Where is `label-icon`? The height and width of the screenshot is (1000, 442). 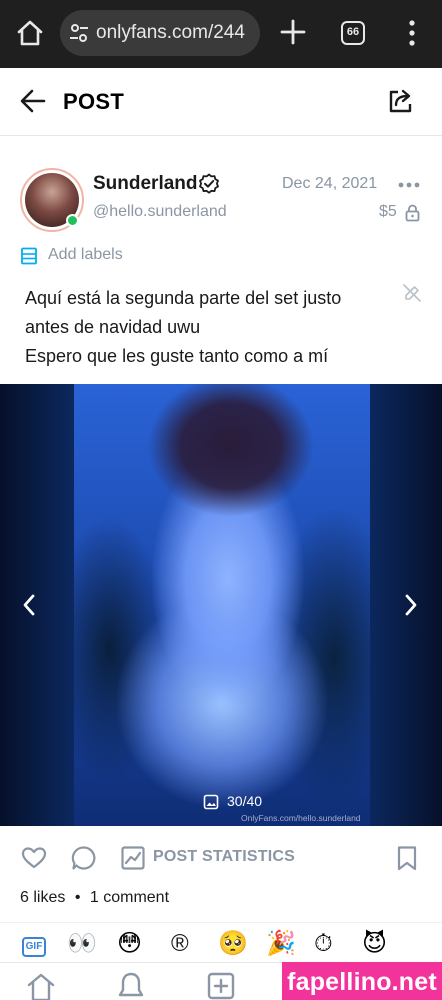 label-icon is located at coordinates (29, 256).